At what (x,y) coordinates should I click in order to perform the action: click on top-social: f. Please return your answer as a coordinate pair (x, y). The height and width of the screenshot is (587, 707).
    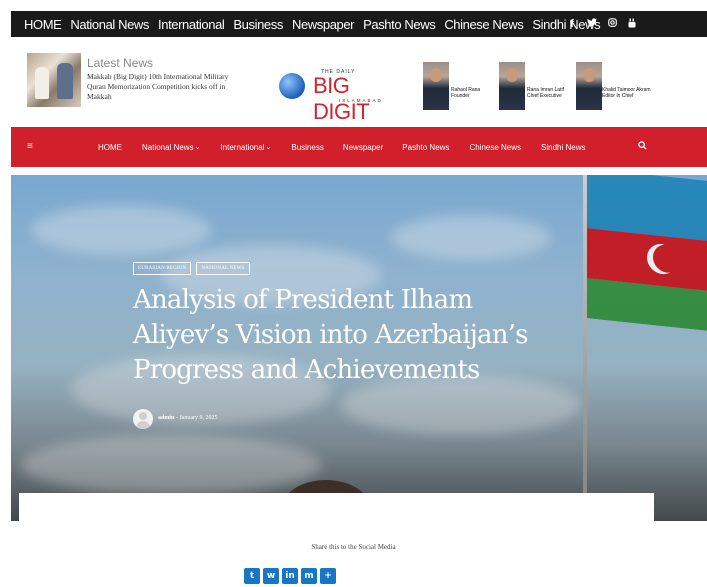
    Looking at the image, I should click on (602, 24).